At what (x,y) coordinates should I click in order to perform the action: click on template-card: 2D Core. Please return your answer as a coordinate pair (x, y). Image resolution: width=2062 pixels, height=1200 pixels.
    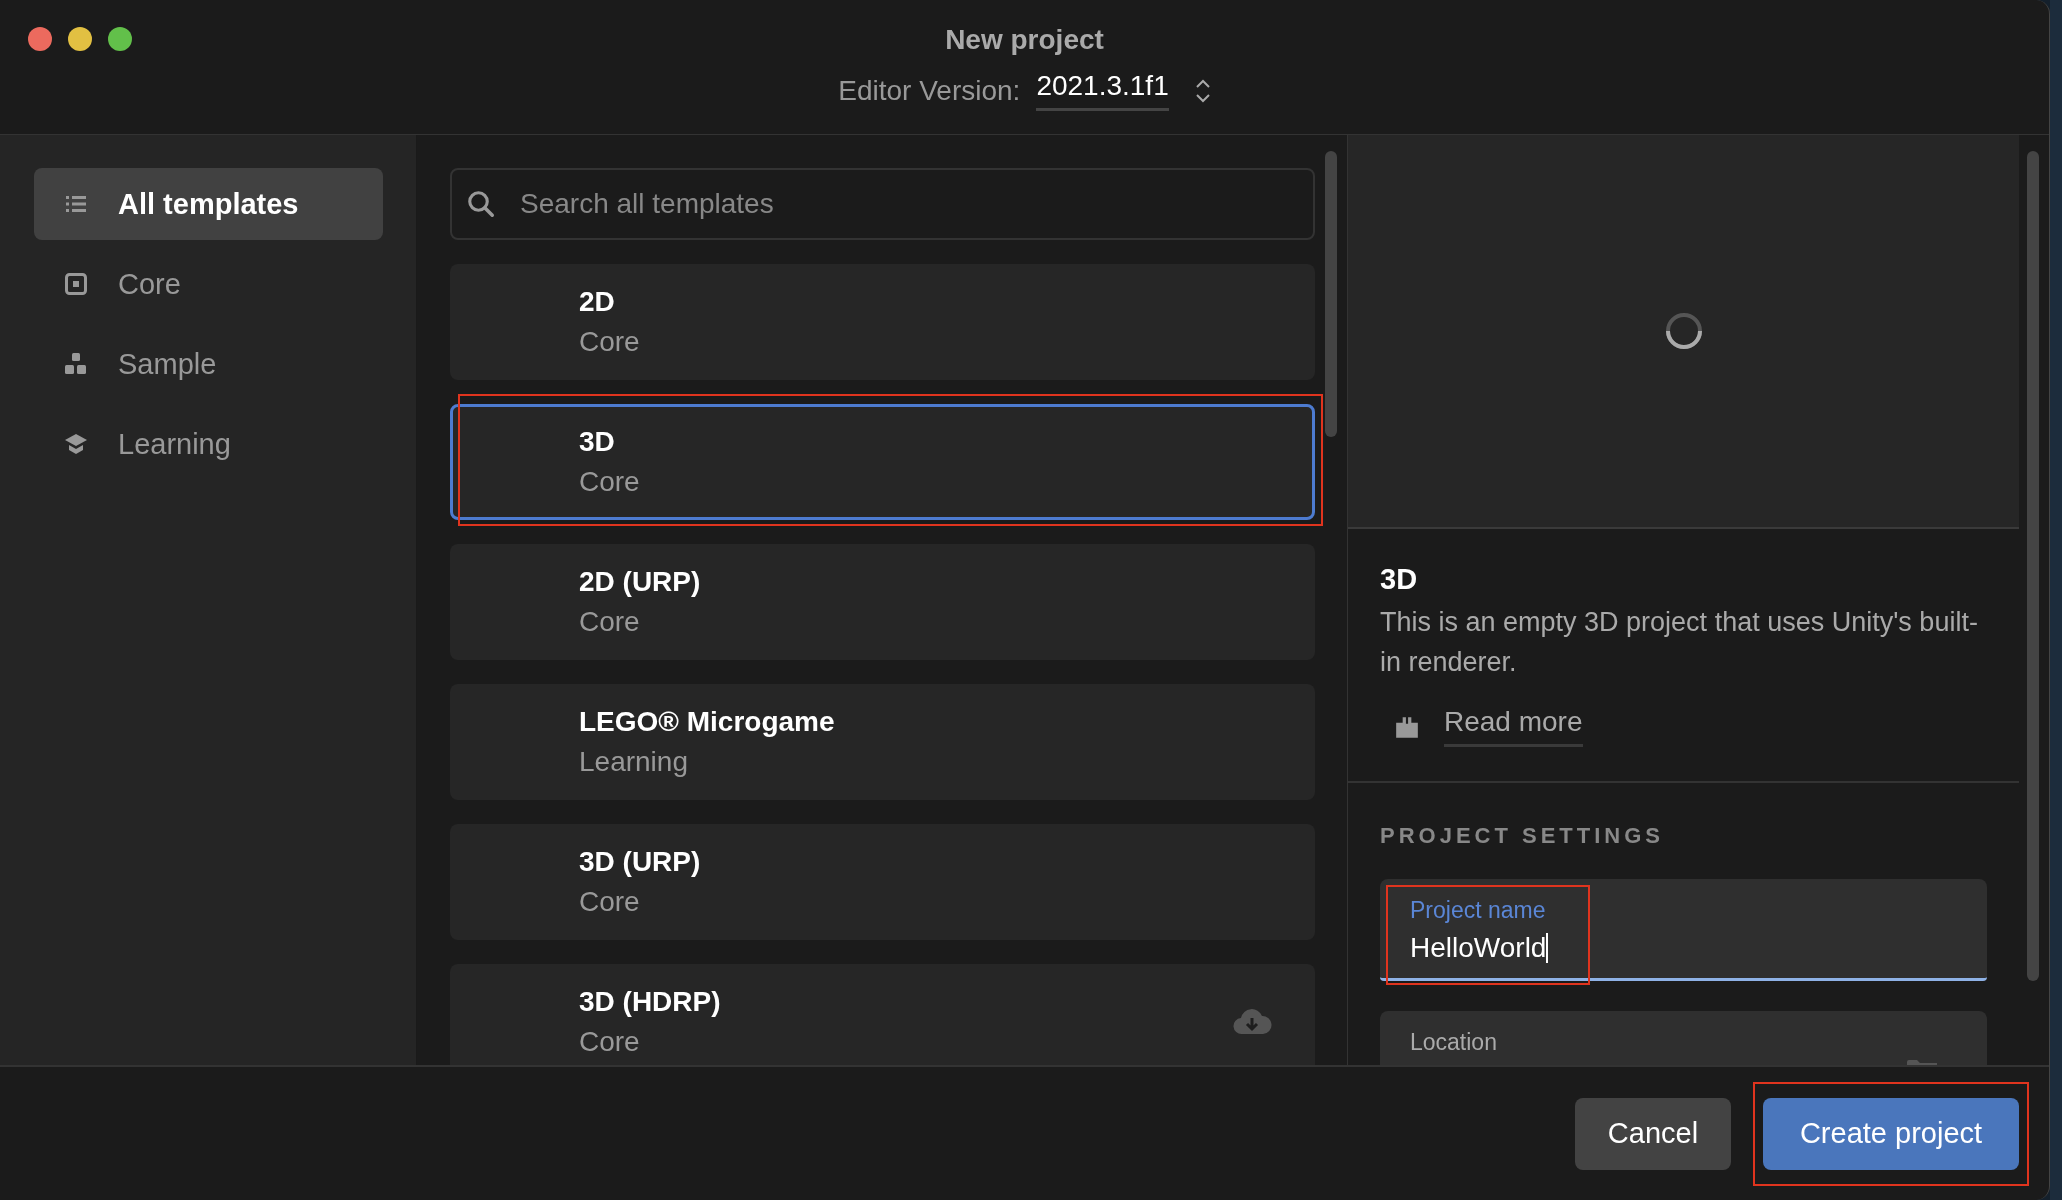
    Looking at the image, I should click on (882, 322).